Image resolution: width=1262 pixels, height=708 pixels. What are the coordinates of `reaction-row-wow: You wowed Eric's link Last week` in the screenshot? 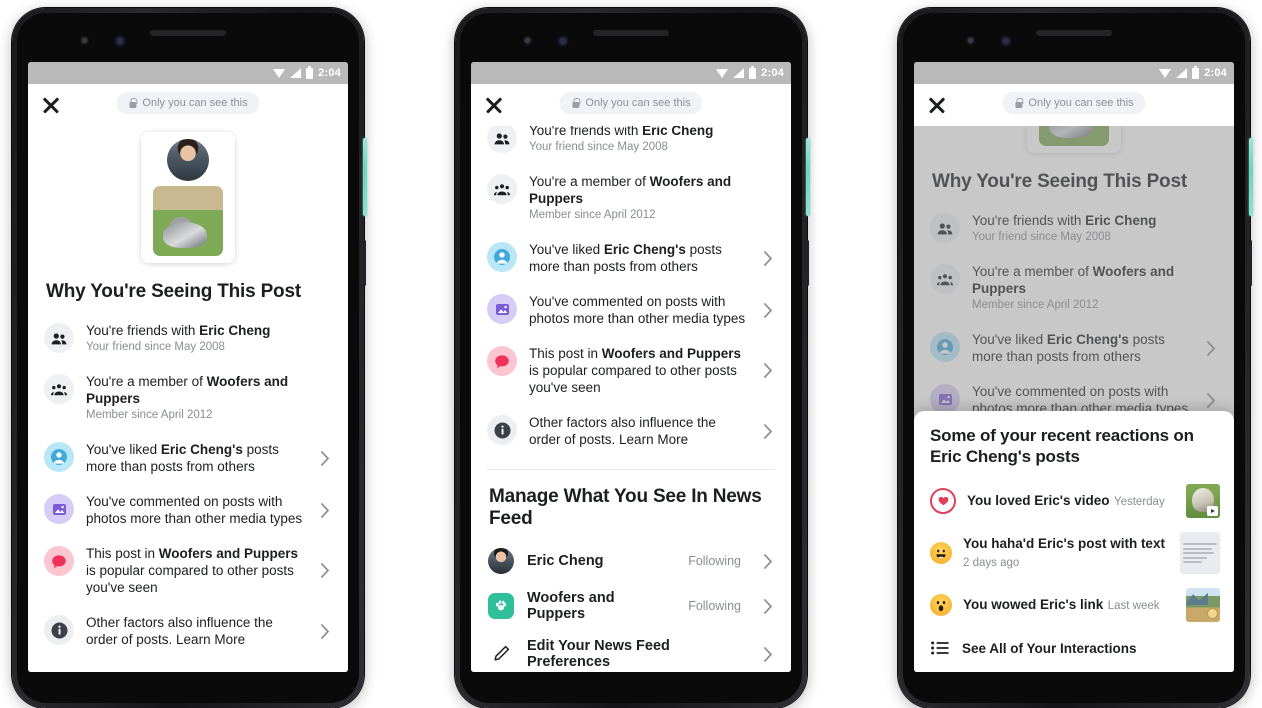 It's located at (1074, 605).